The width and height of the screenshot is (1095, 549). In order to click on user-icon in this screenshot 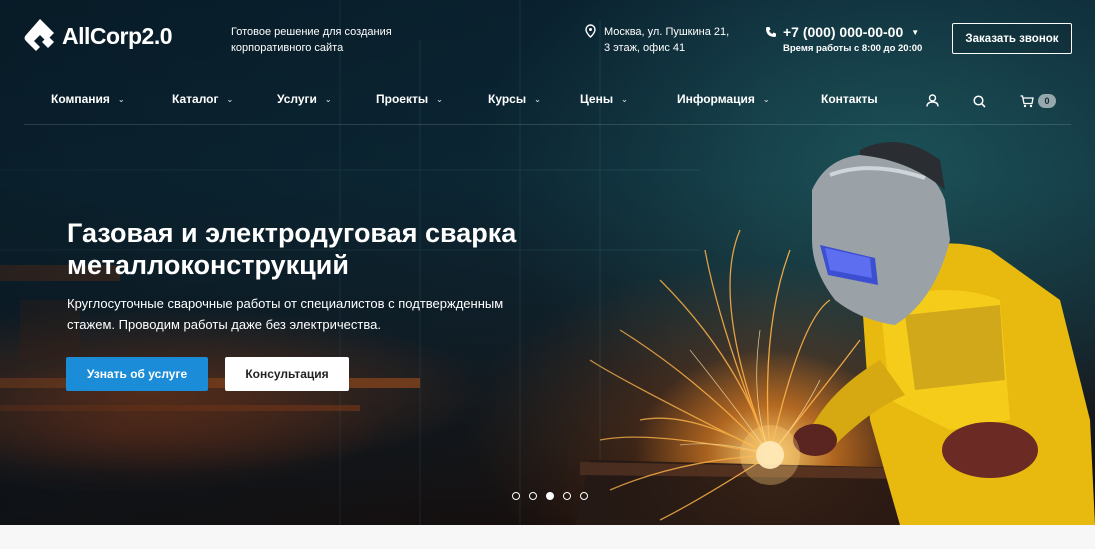, I will do `click(932, 100)`.